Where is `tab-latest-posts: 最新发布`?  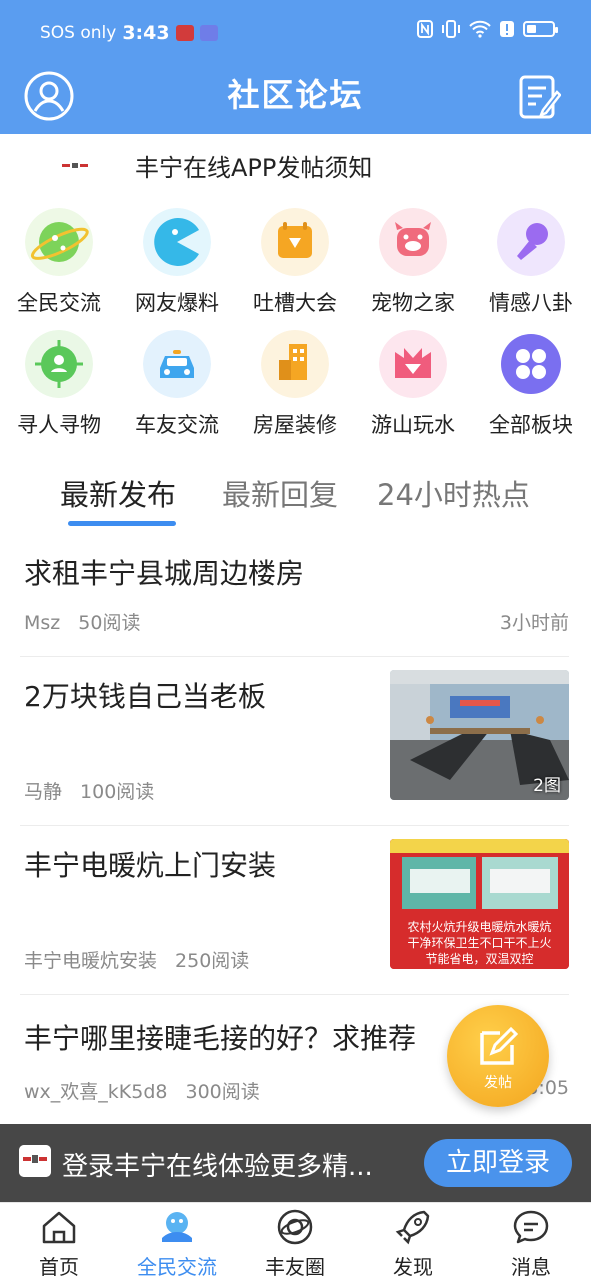 tab-latest-posts: 最新发布 is located at coordinates (118, 493).